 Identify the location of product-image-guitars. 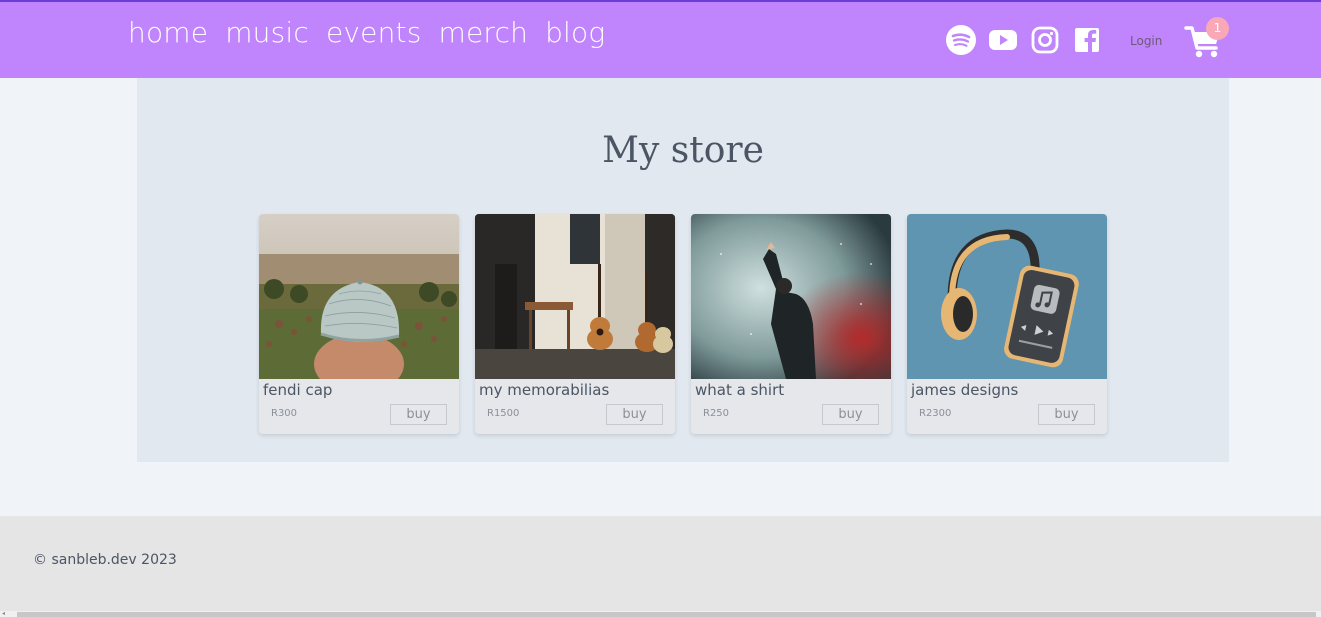
(575, 296).